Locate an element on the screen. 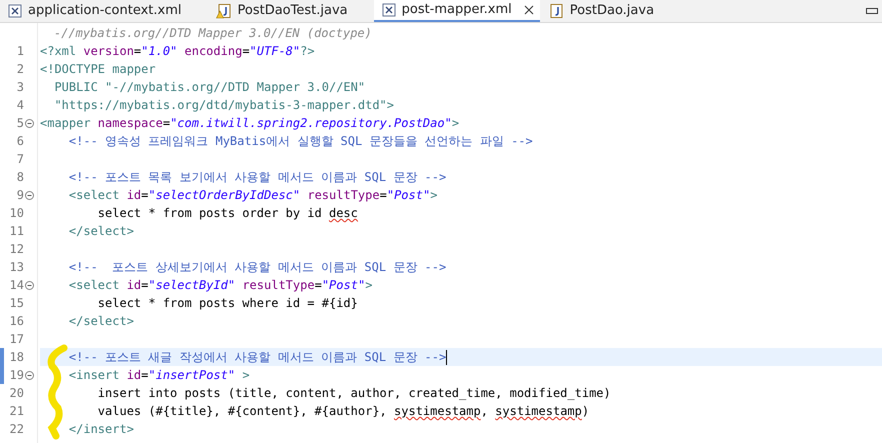 The image size is (882, 443). code-line: values (#{title}, #{content}, #{author}, systimestamp, systimestamp) is located at coordinates (343, 411).